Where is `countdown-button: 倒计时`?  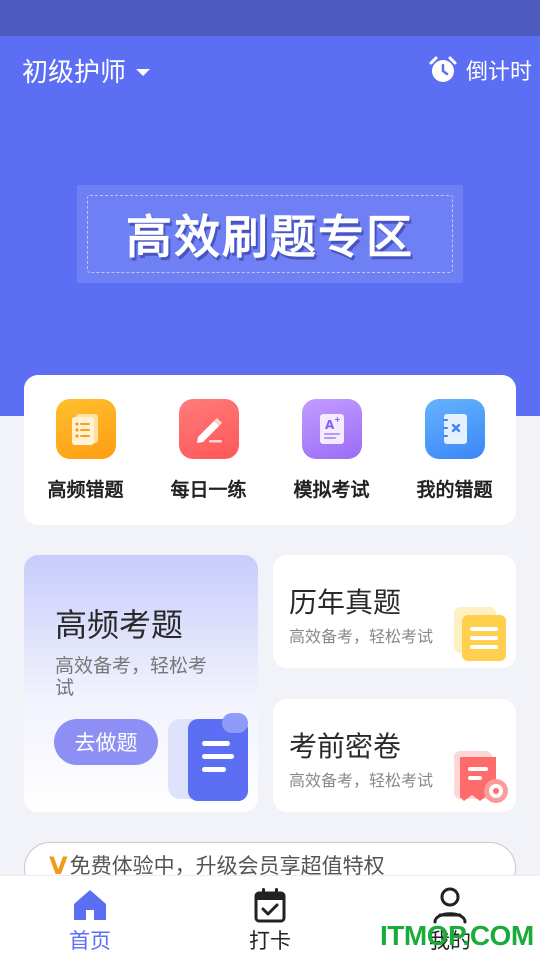
countdown-button: 倒计时 is located at coordinates (480, 70).